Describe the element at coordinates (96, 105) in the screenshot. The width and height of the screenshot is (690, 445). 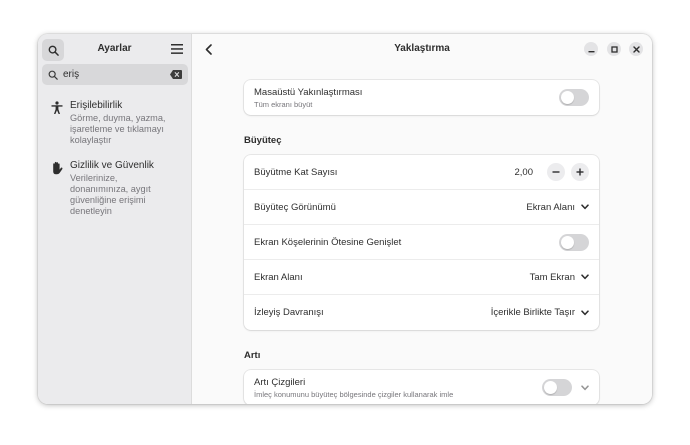
I see `sidebar-item-label: Erişilebilirlik` at that location.